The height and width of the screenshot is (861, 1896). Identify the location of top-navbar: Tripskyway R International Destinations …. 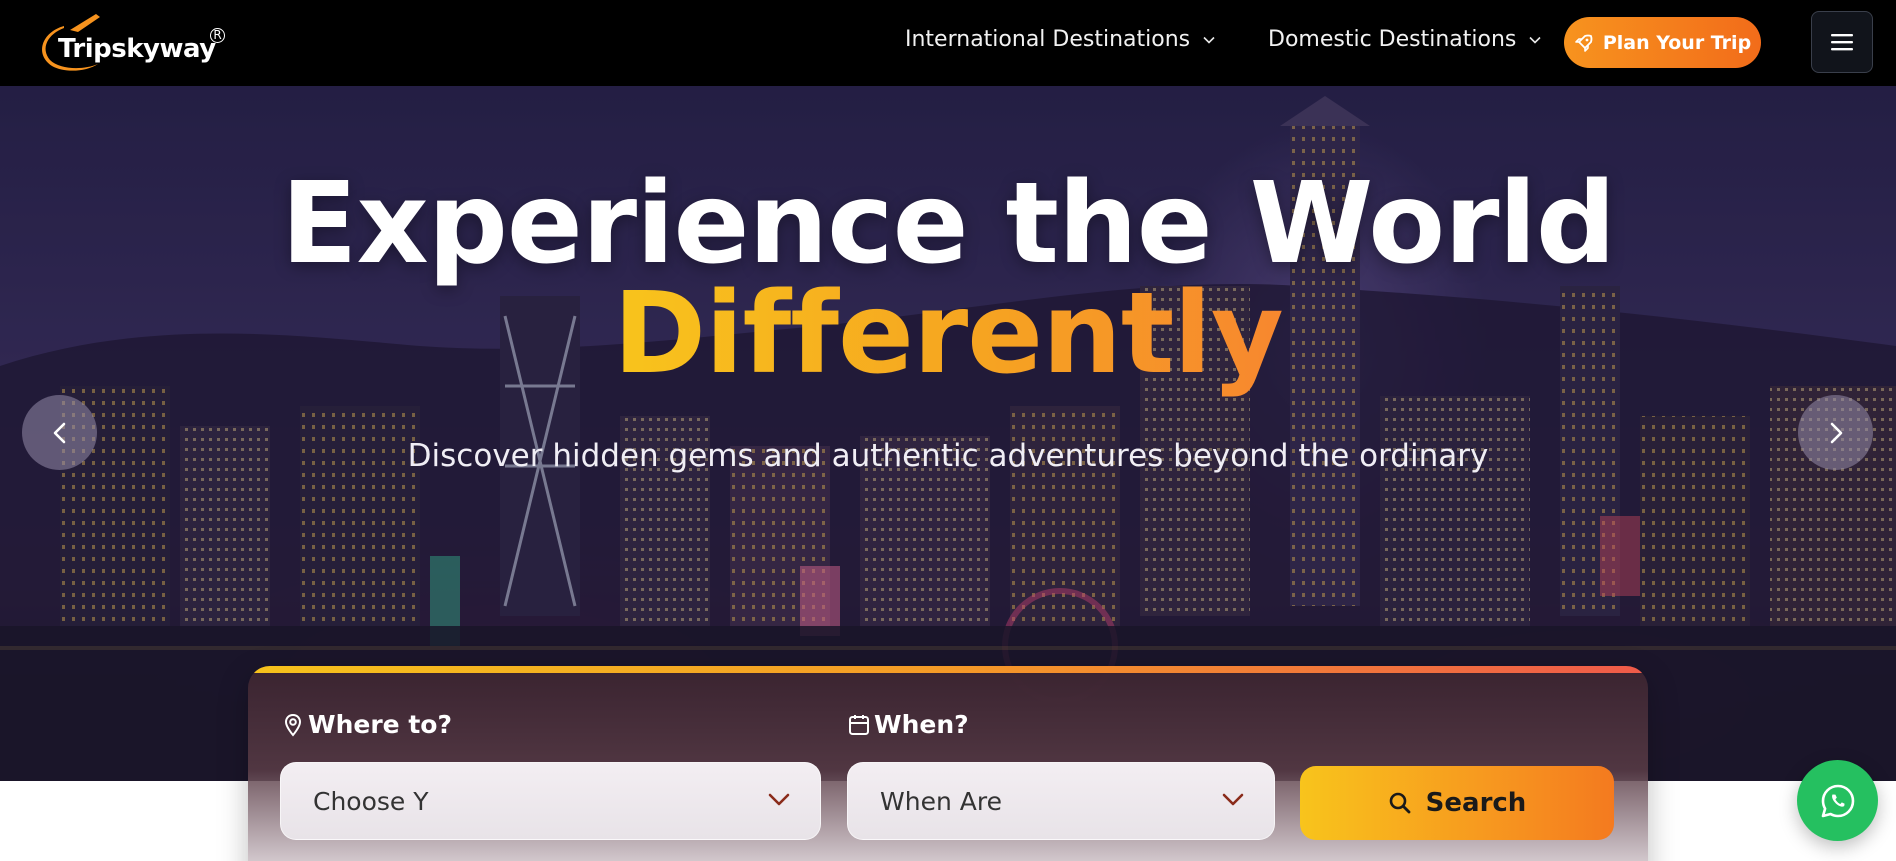
(948, 43).